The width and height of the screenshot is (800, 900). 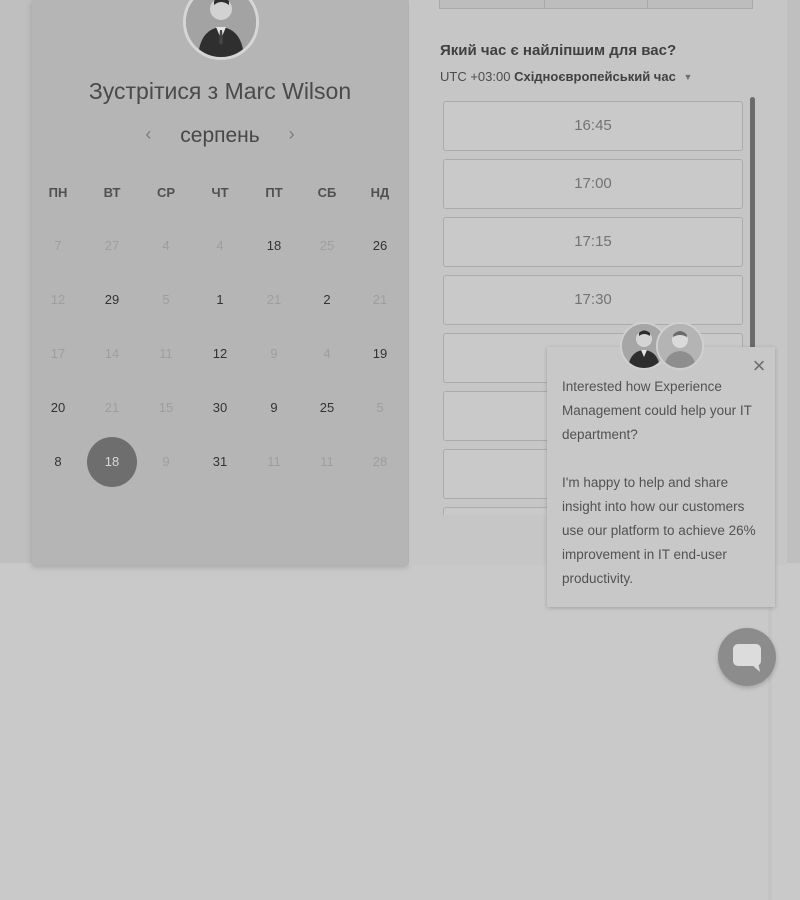 What do you see at coordinates (58, 192) in the screenshot?
I see `weekday-label: ПН` at bounding box center [58, 192].